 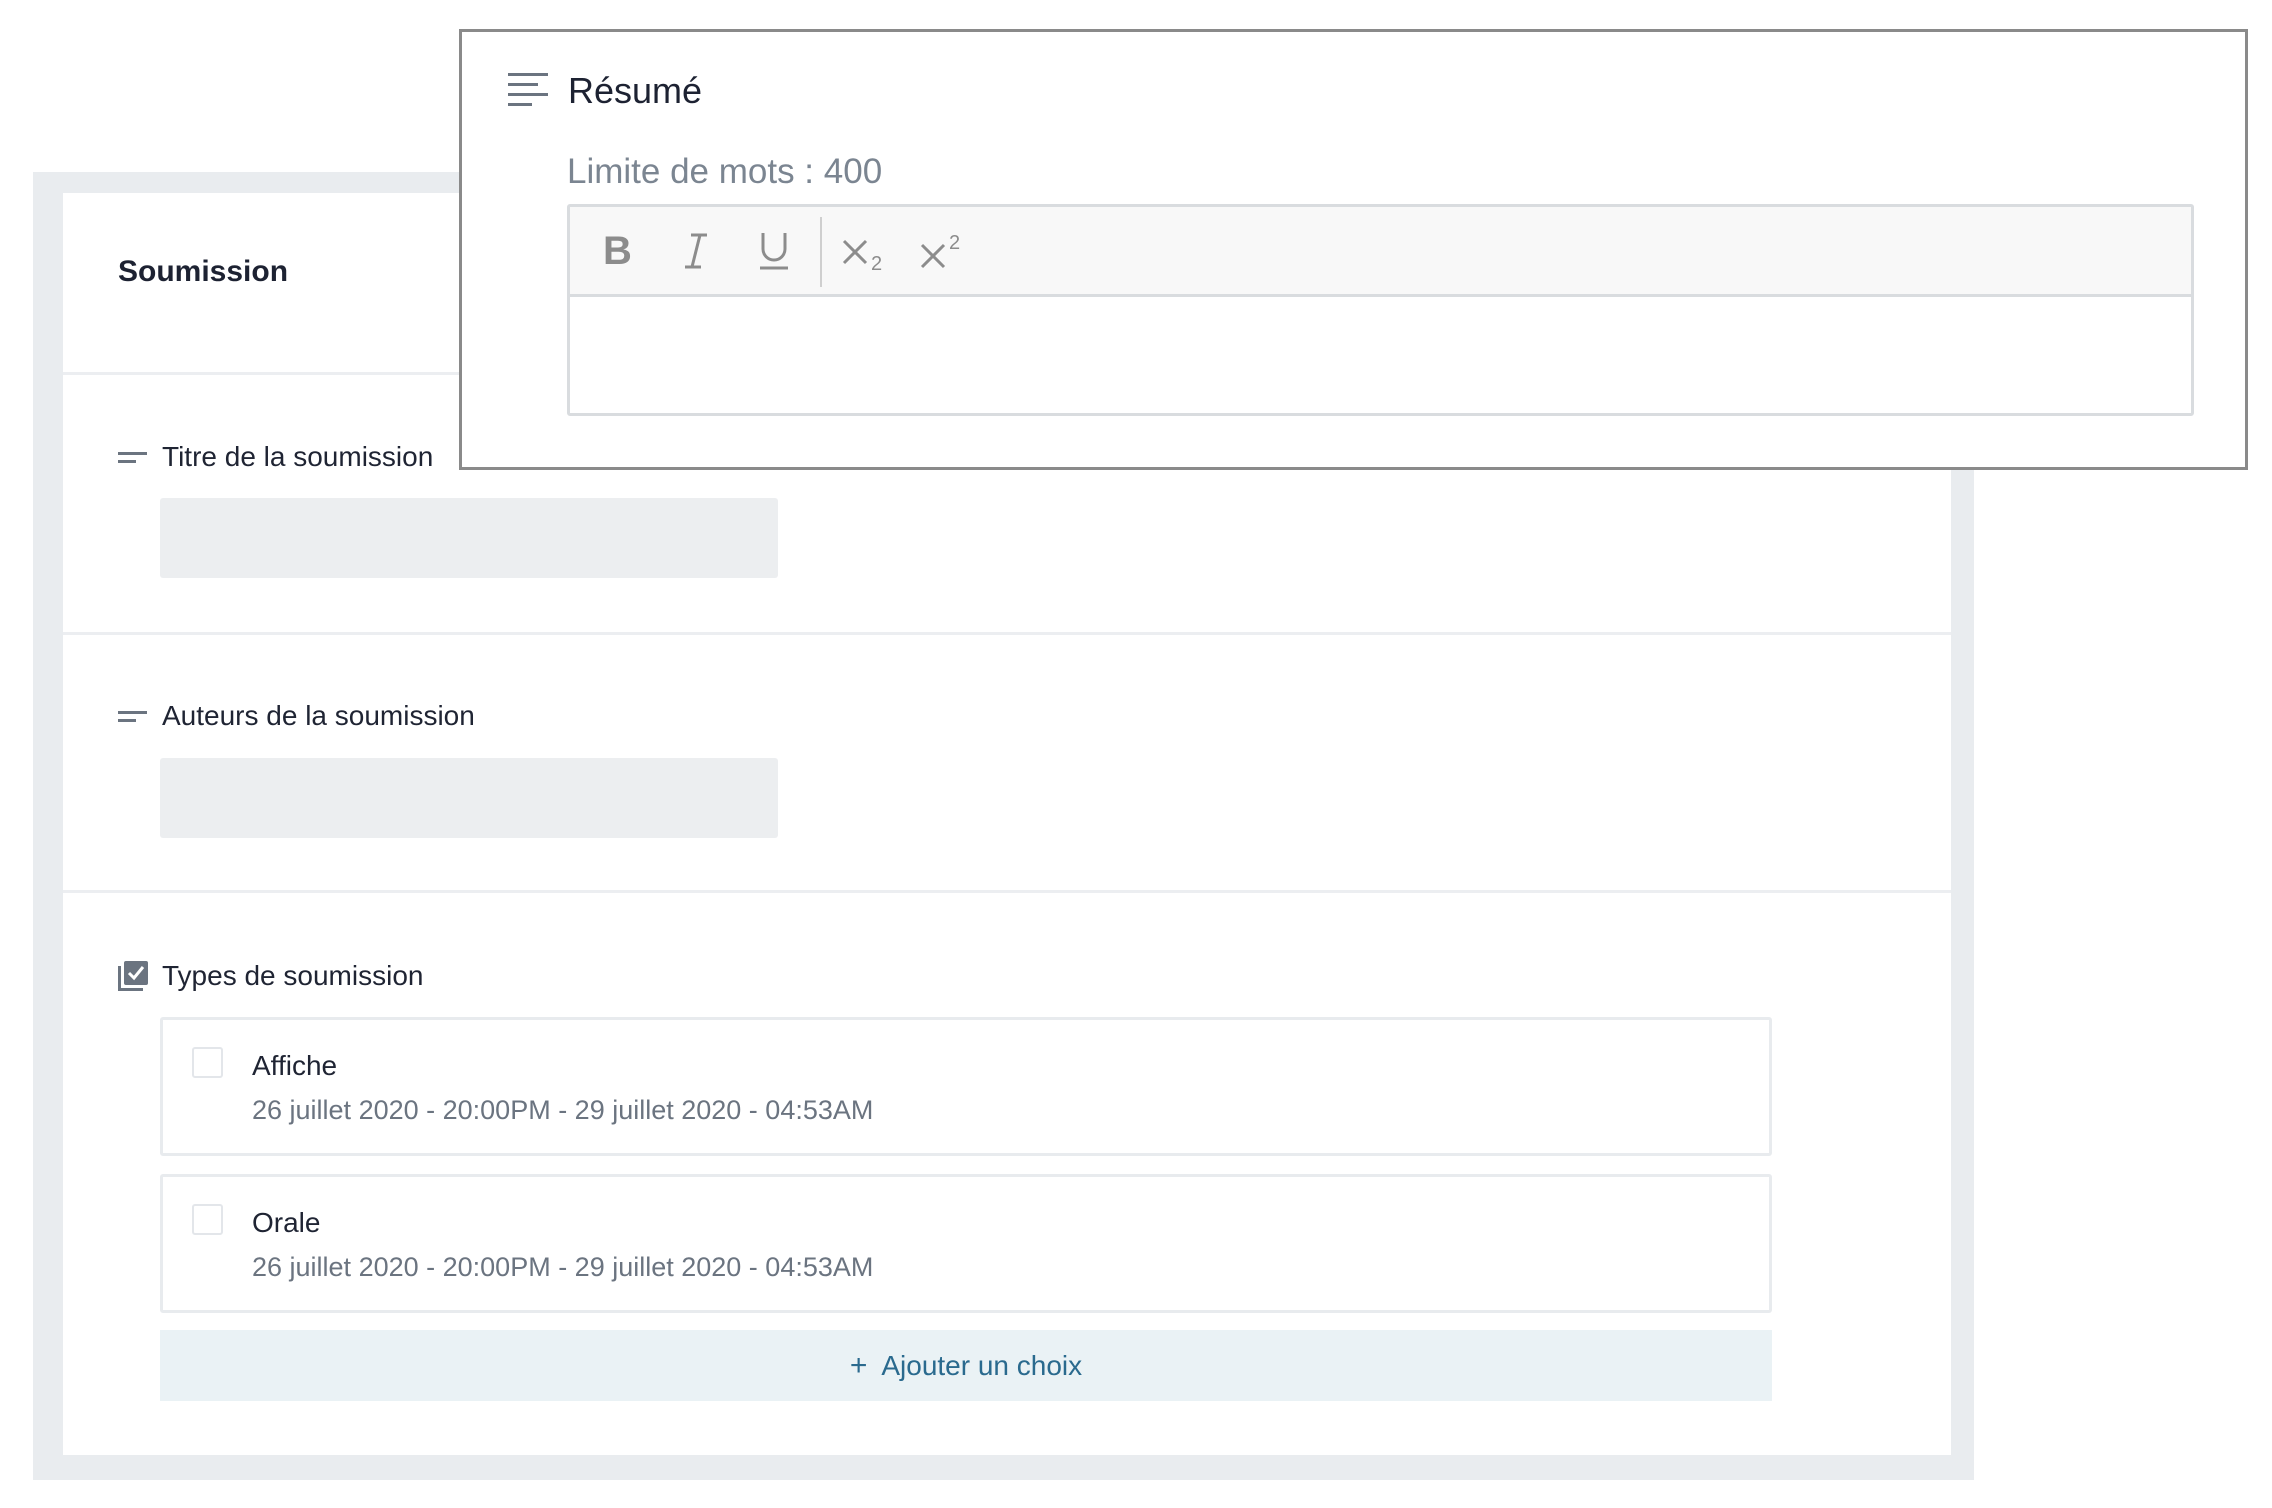 What do you see at coordinates (635, 90) in the screenshot?
I see `abstract-title: Résumé` at bounding box center [635, 90].